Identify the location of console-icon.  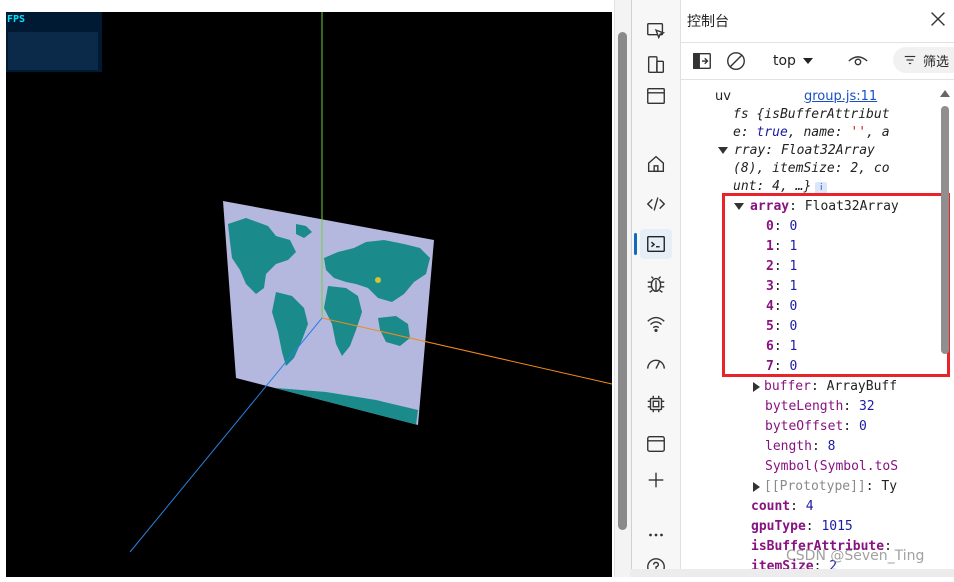
(653, 244).